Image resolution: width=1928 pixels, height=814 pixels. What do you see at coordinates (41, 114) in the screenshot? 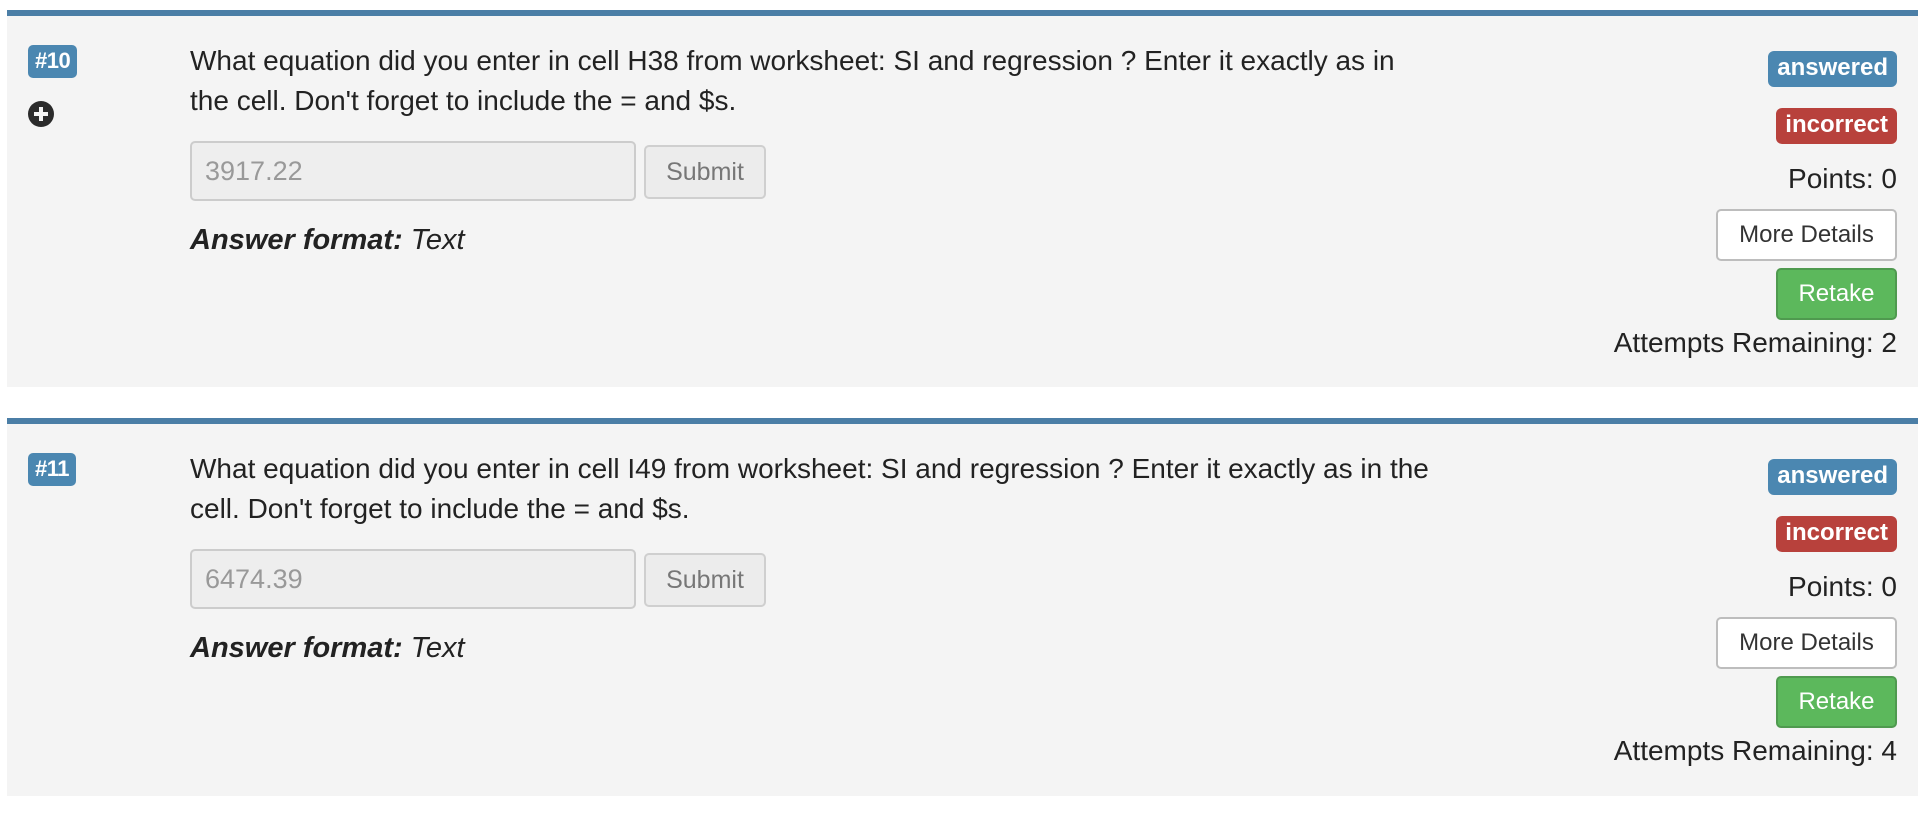
I see `plus-circle-icon` at bounding box center [41, 114].